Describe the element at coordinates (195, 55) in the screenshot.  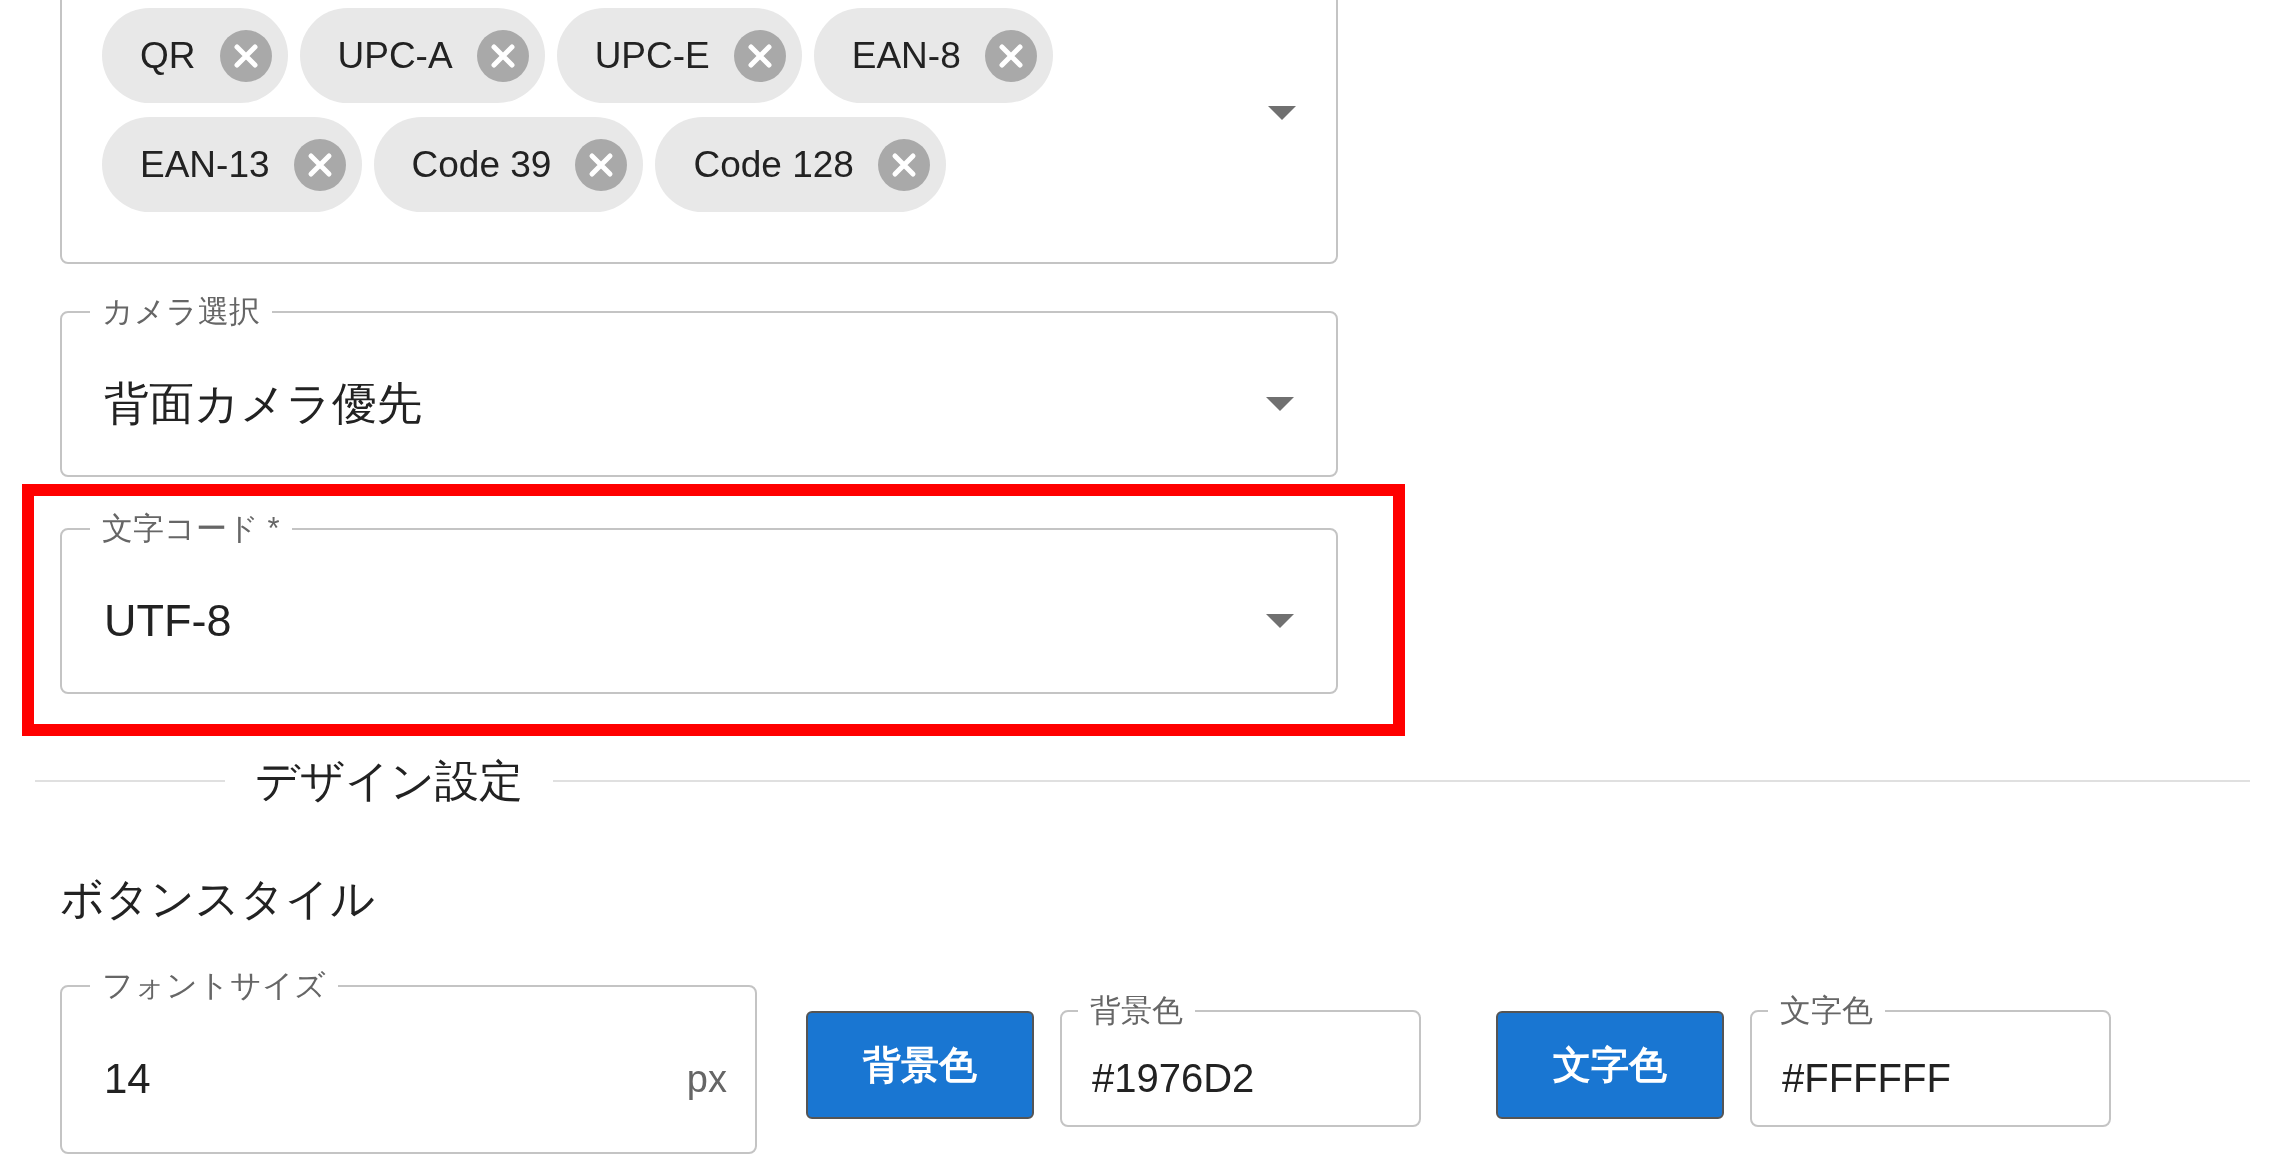
I see `format-chip: QR` at that location.